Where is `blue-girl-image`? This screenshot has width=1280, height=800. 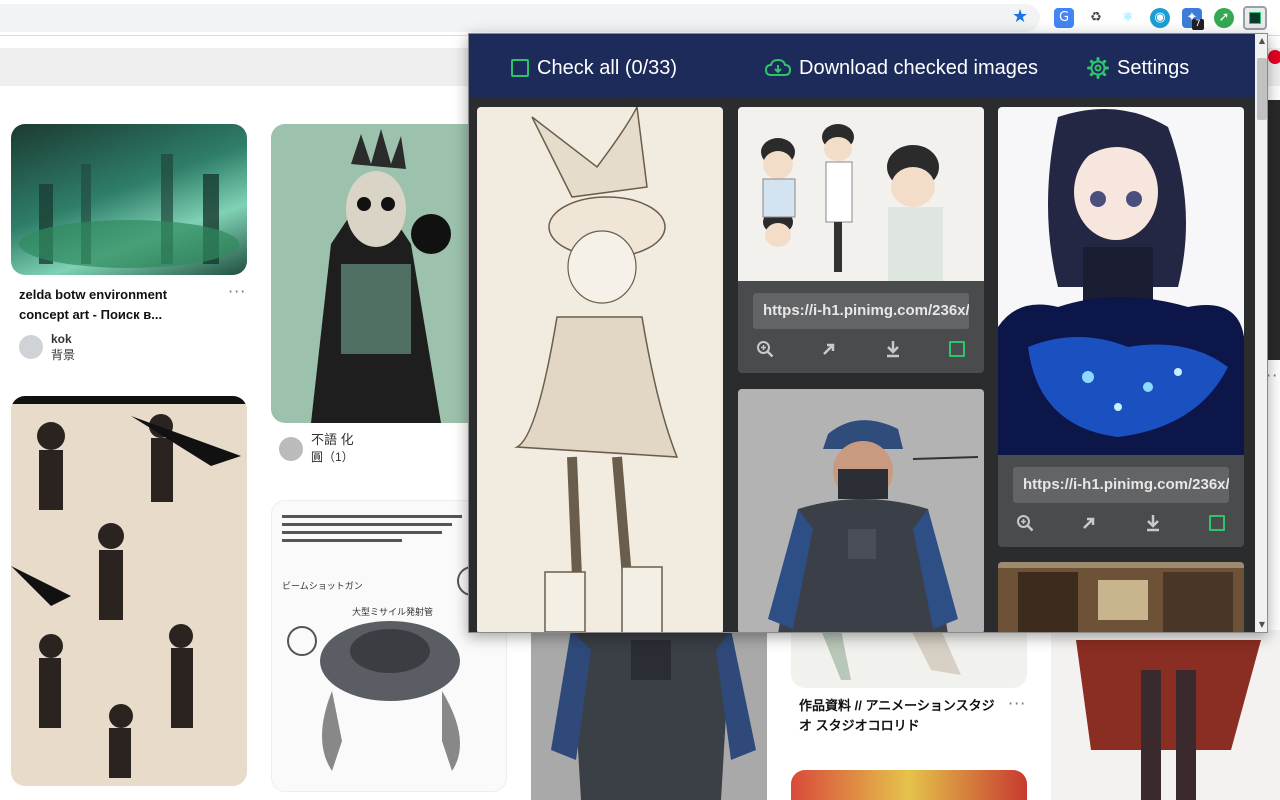
blue-girl-image is located at coordinates (1121, 281).